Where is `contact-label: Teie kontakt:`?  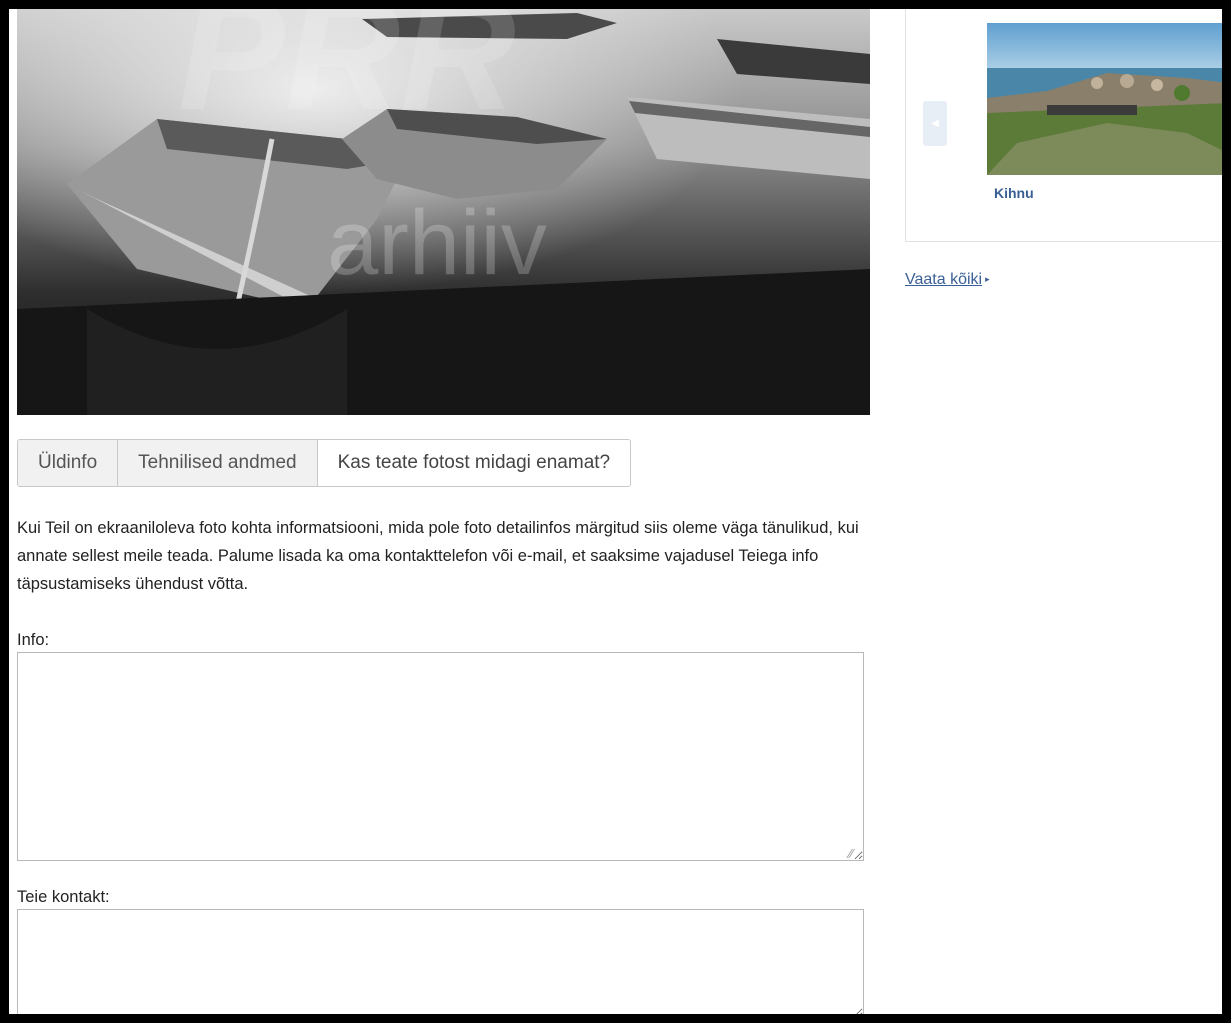
contact-label: Teie kontakt: is located at coordinates (63, 897).